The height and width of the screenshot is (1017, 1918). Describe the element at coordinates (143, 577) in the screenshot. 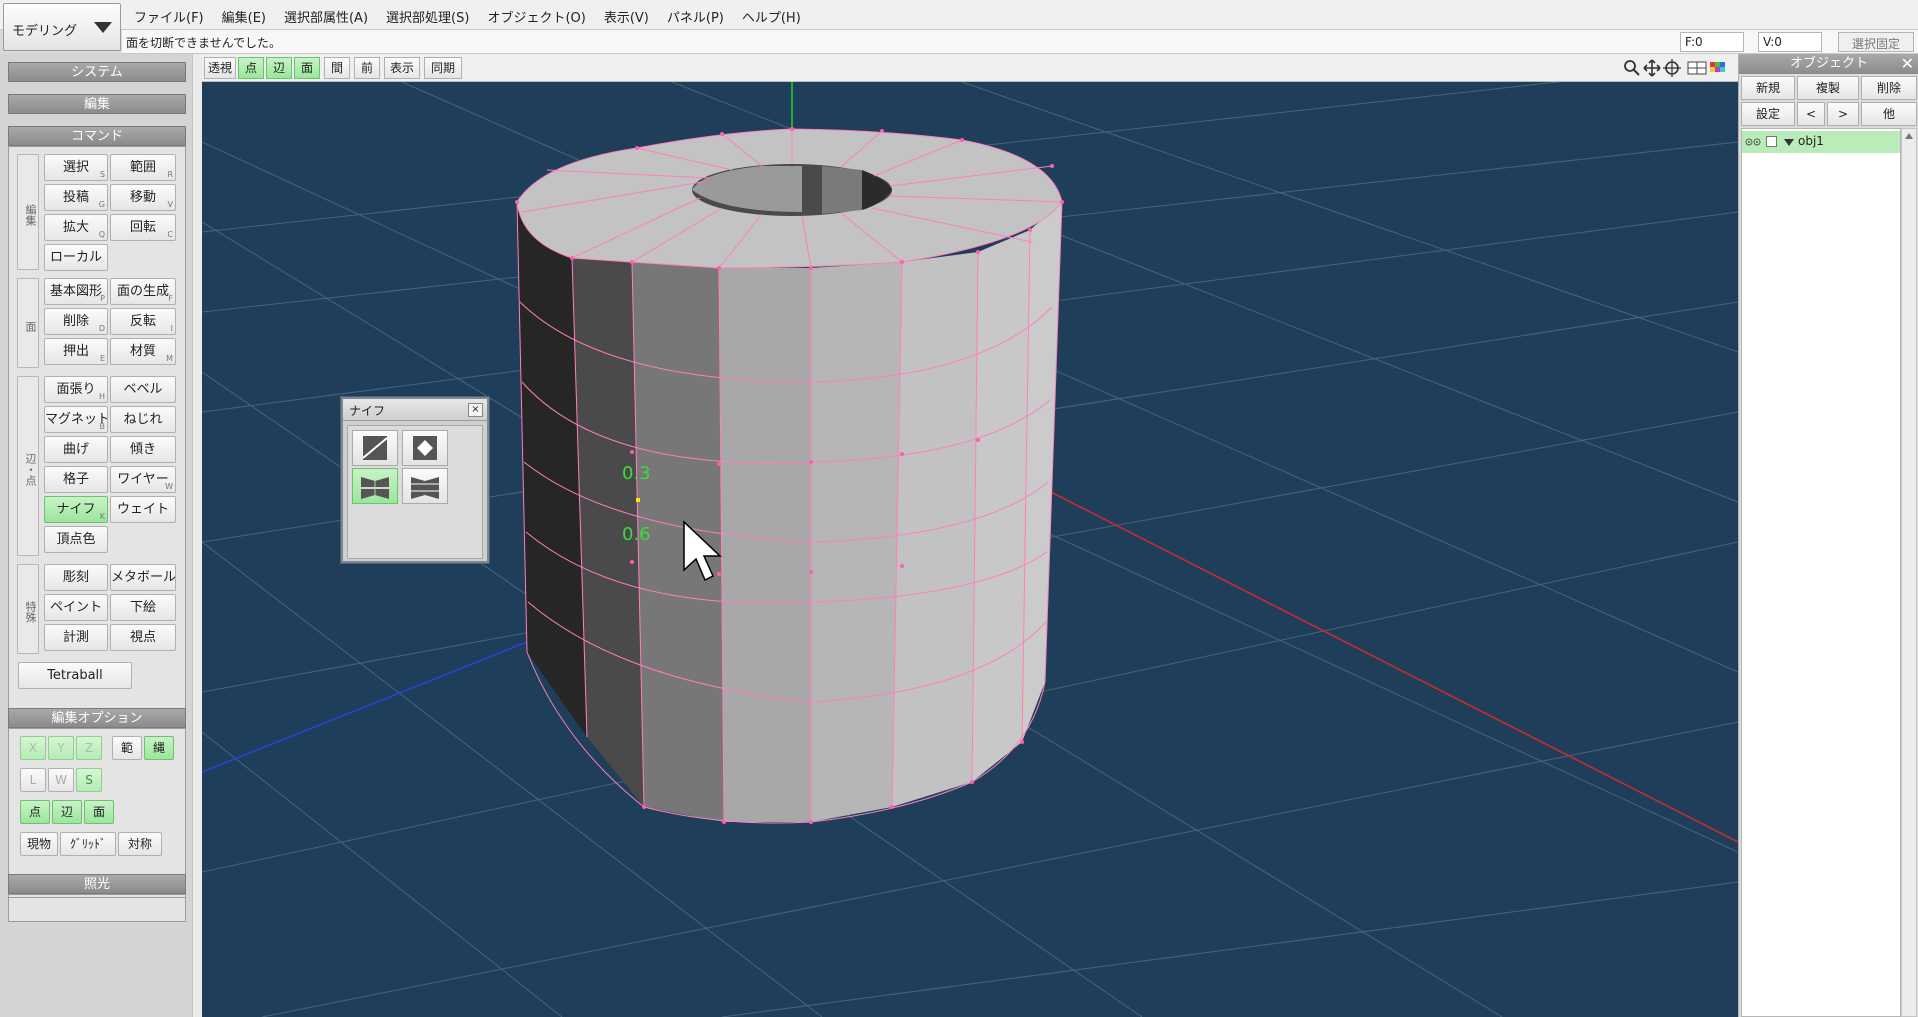

I see `metaball-button: メタボール粘` at that location.